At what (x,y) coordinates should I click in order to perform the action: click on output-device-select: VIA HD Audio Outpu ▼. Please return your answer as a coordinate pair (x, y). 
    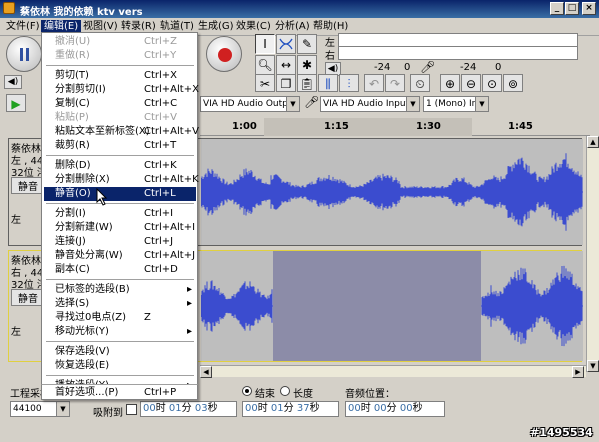
    Looking at the image, I should click on (250, 104).